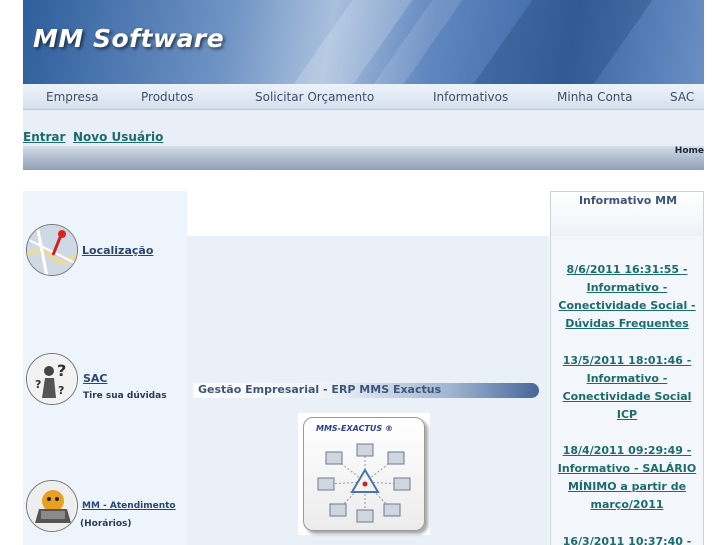  Describe the element at coordinates (363, 42) in the screenshot. I see `header-banner: MM Software` at that location.